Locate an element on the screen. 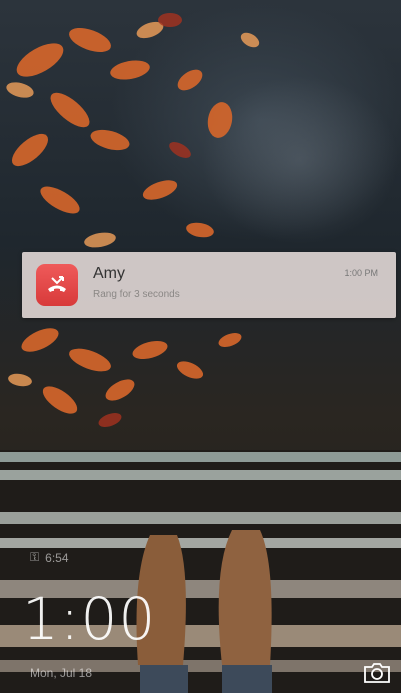 Image resolution: width=401 pixels, height=693 pixels. missed-call-icon is located at coordinates (57, 285).